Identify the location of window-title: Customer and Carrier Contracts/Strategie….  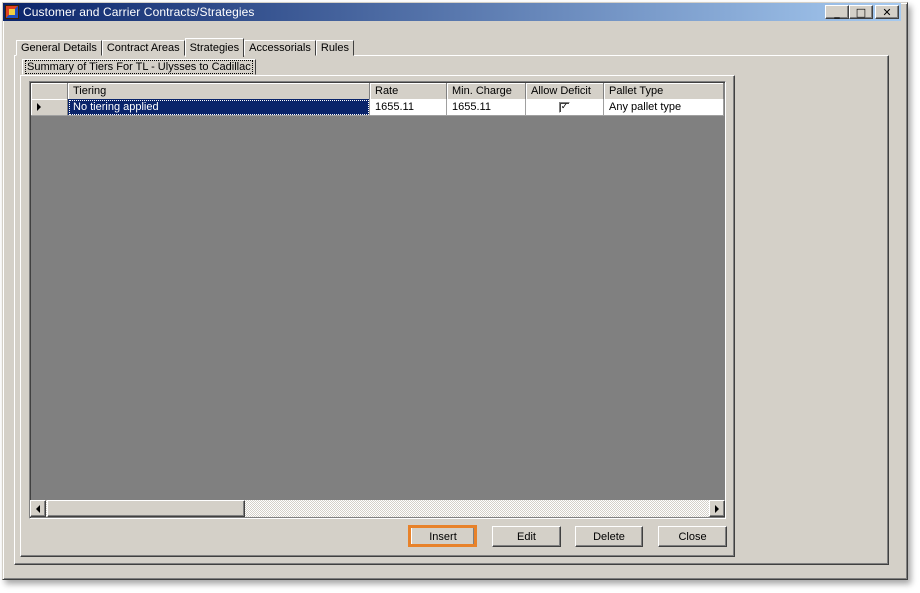
(139, 12).